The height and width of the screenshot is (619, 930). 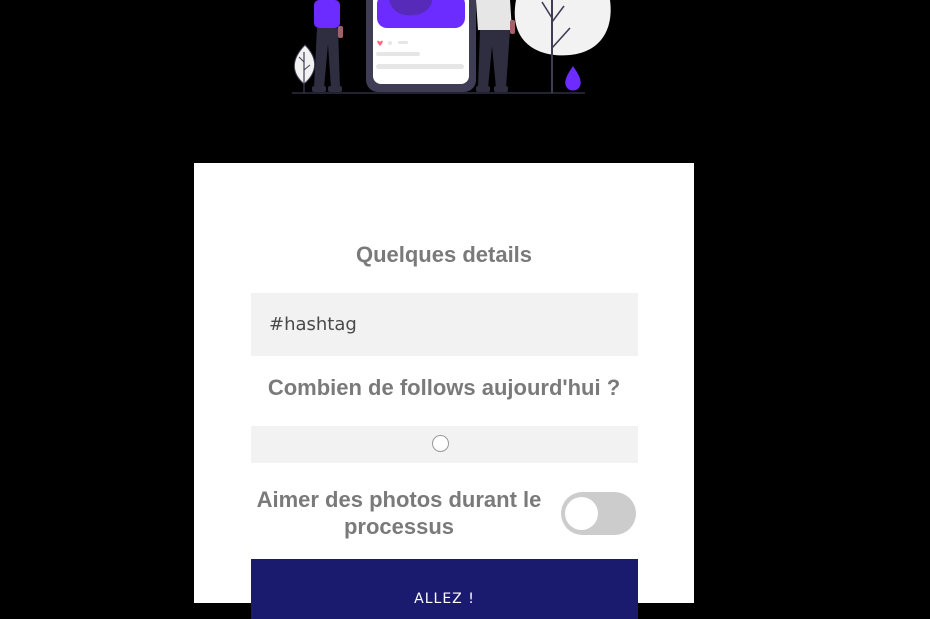 I want to click on details-title: Quelques details, so click(x=444, y=254).